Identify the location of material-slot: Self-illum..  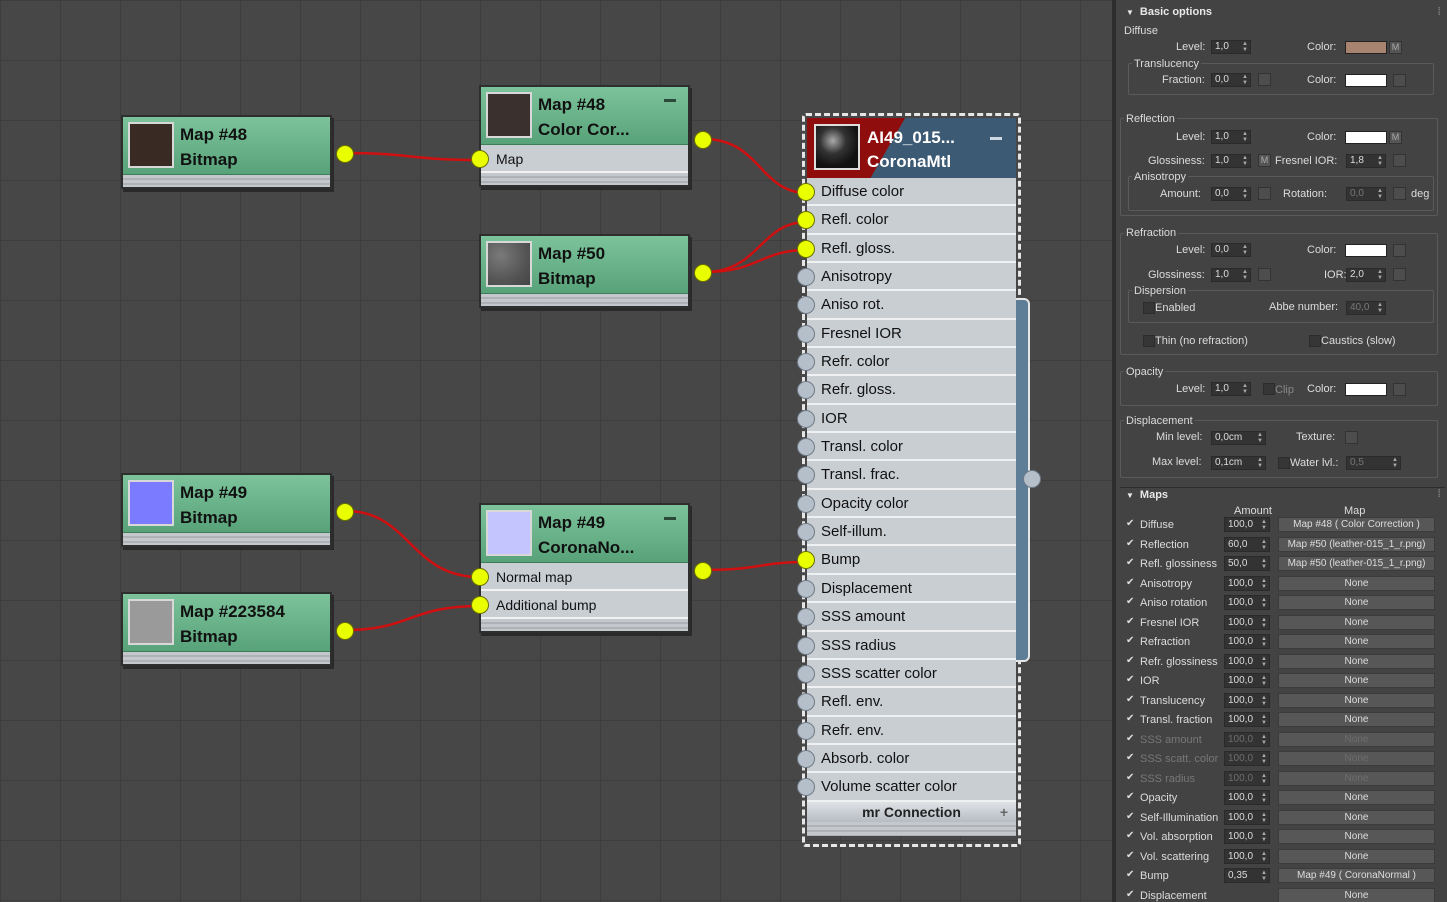
(906, 532).